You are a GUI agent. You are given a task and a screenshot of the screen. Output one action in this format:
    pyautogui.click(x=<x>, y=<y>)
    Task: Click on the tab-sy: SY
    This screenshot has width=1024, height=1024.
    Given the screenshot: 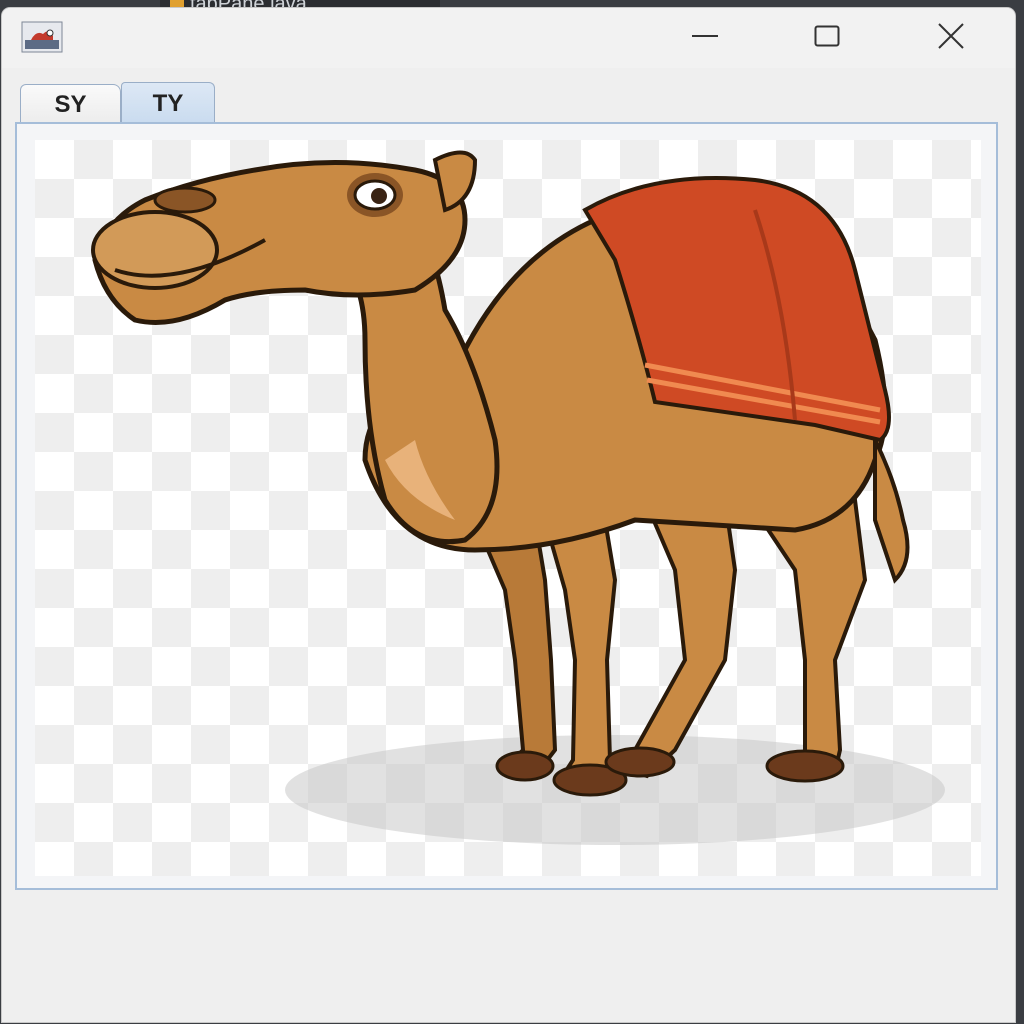 What is the action you would take?
    pyautogui.click(x=70, y=104)
    